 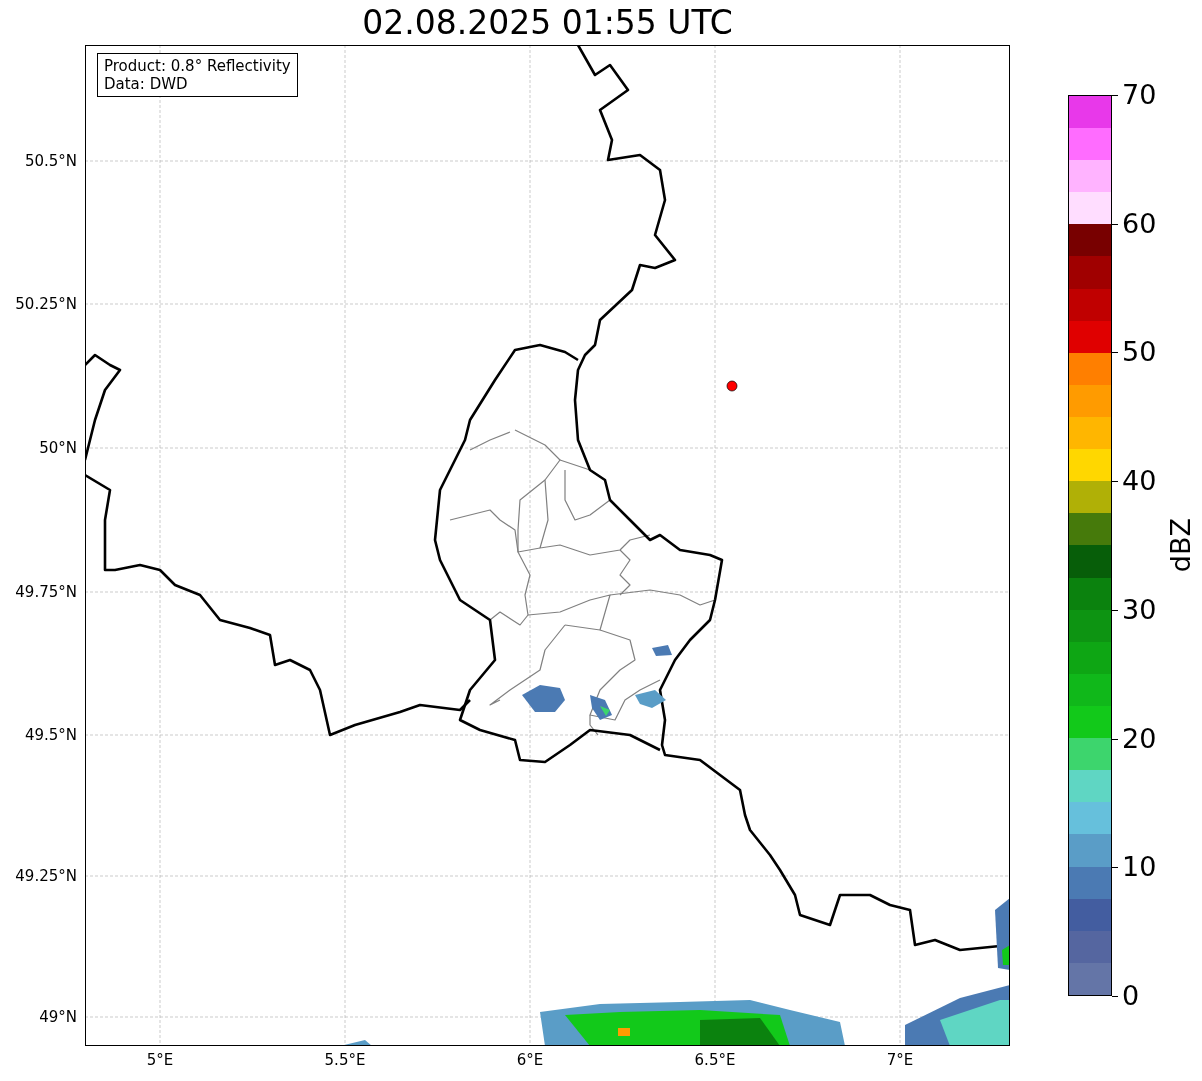 What do you see at coordinates (1139, 223) in the screenshot?
I see `colorbar-tick-label: 60` at bounding box center [1139, 223].